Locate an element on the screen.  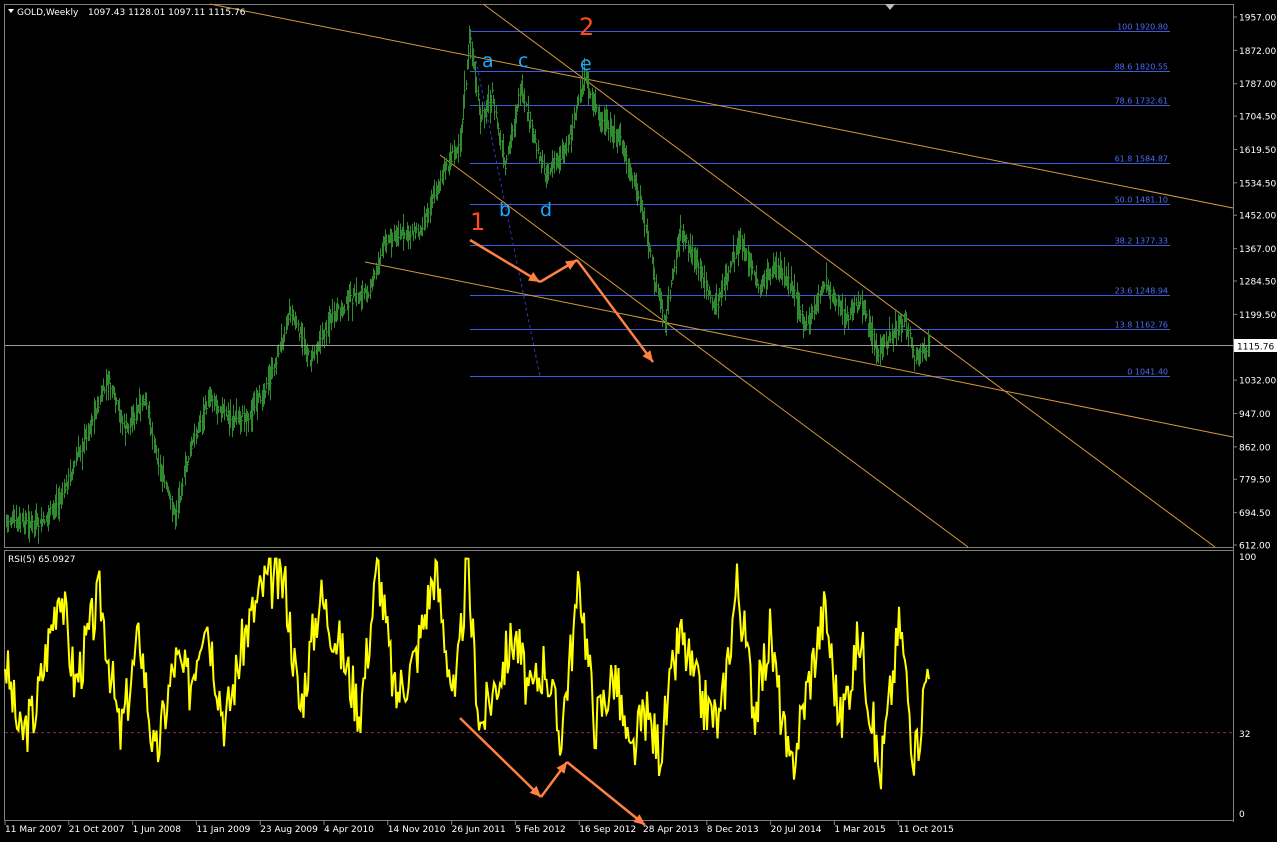
chart-shift-marker-icon is located at coordinates (890, 7).